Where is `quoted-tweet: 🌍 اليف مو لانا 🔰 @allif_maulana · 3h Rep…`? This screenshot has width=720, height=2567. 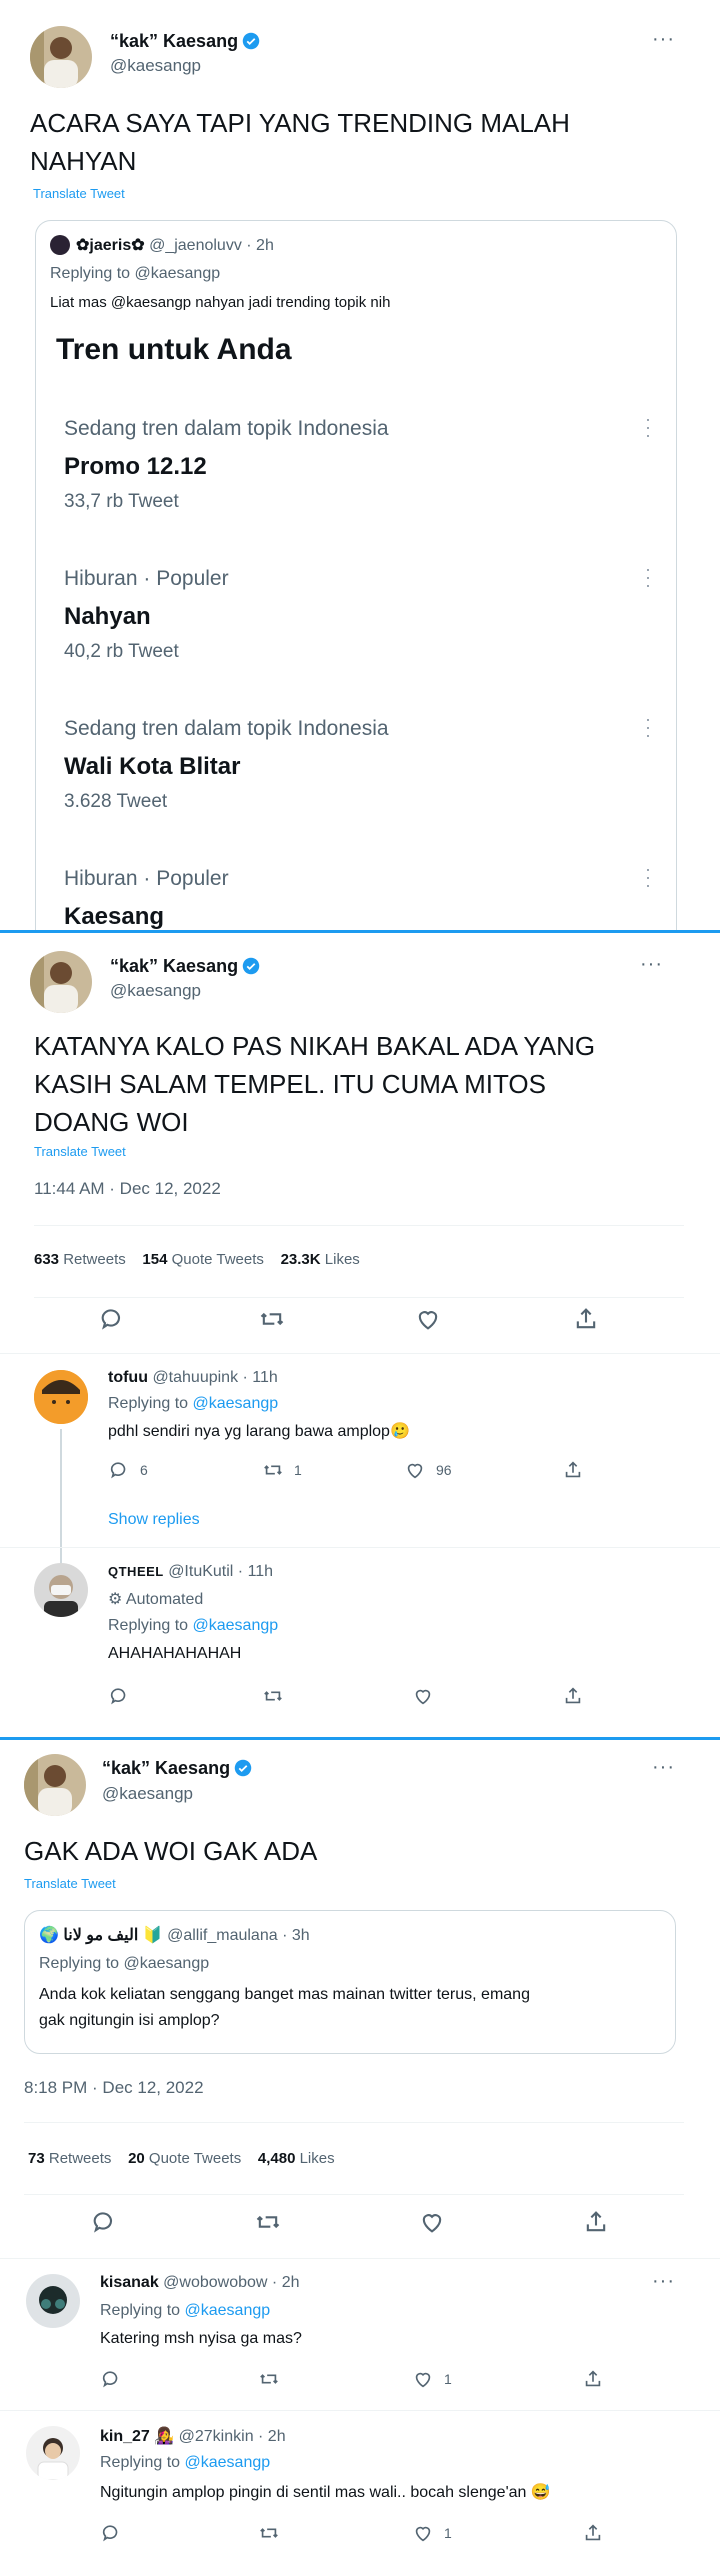
quoted-tweet: 🌍 اليف مو لانا 🔰 @allif_maulana · 3h Rep… is located at coordinates (350, 1982).